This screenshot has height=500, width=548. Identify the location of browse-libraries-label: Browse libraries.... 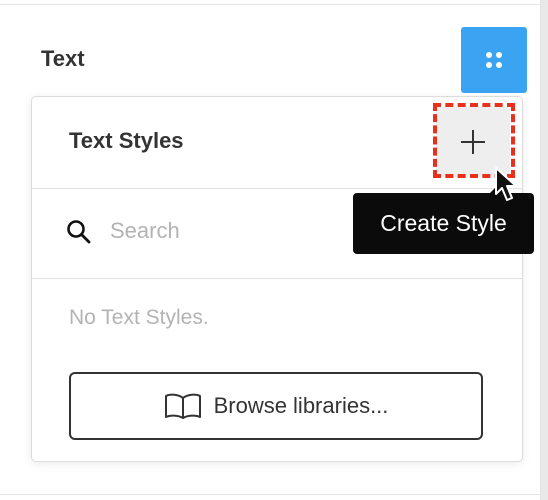
(301, 405).